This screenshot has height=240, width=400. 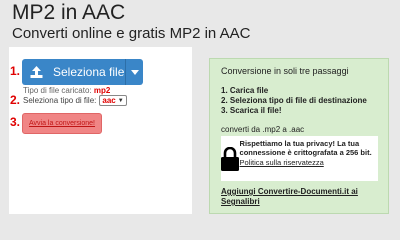 I want to click on convert-description: converti da .mp2 a .aac, so click(x=263, y=129).